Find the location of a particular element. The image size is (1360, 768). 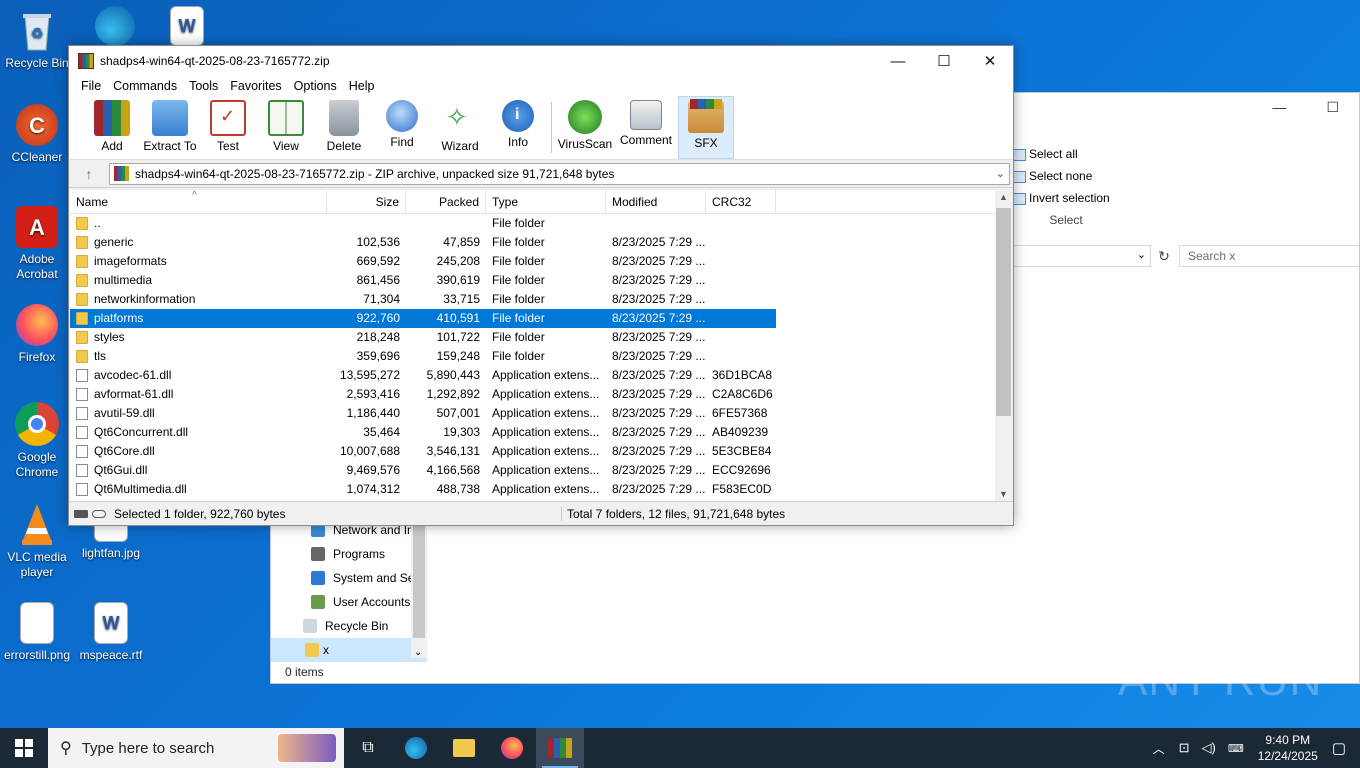

minimize-button: — is located at coordinates (898, 61).